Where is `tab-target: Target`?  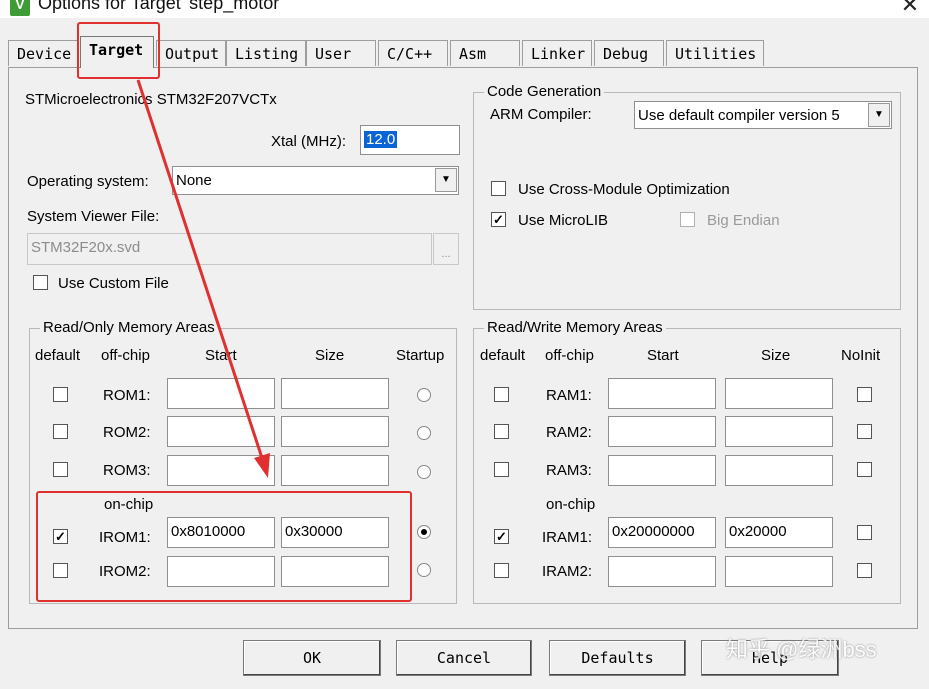
tab-target: Target is located at coordinates (117, 52).